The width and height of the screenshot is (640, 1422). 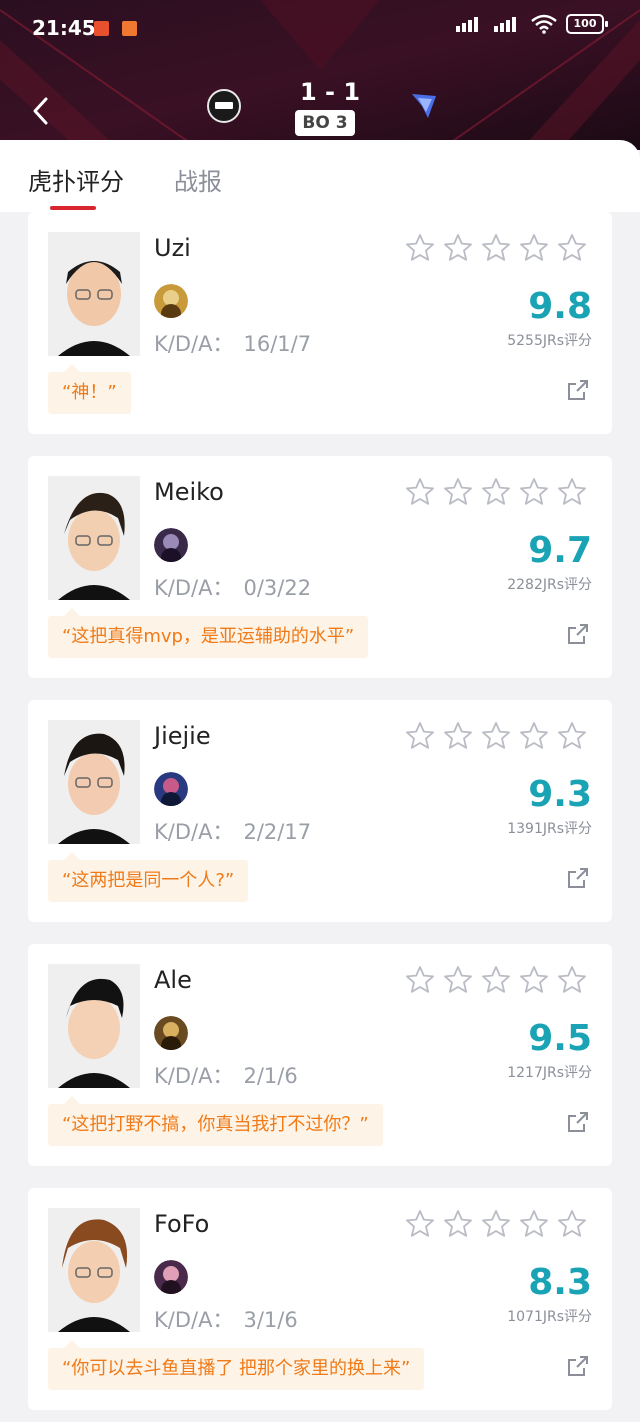 I want to click on up-team-logo, so click(x=424, y=106).